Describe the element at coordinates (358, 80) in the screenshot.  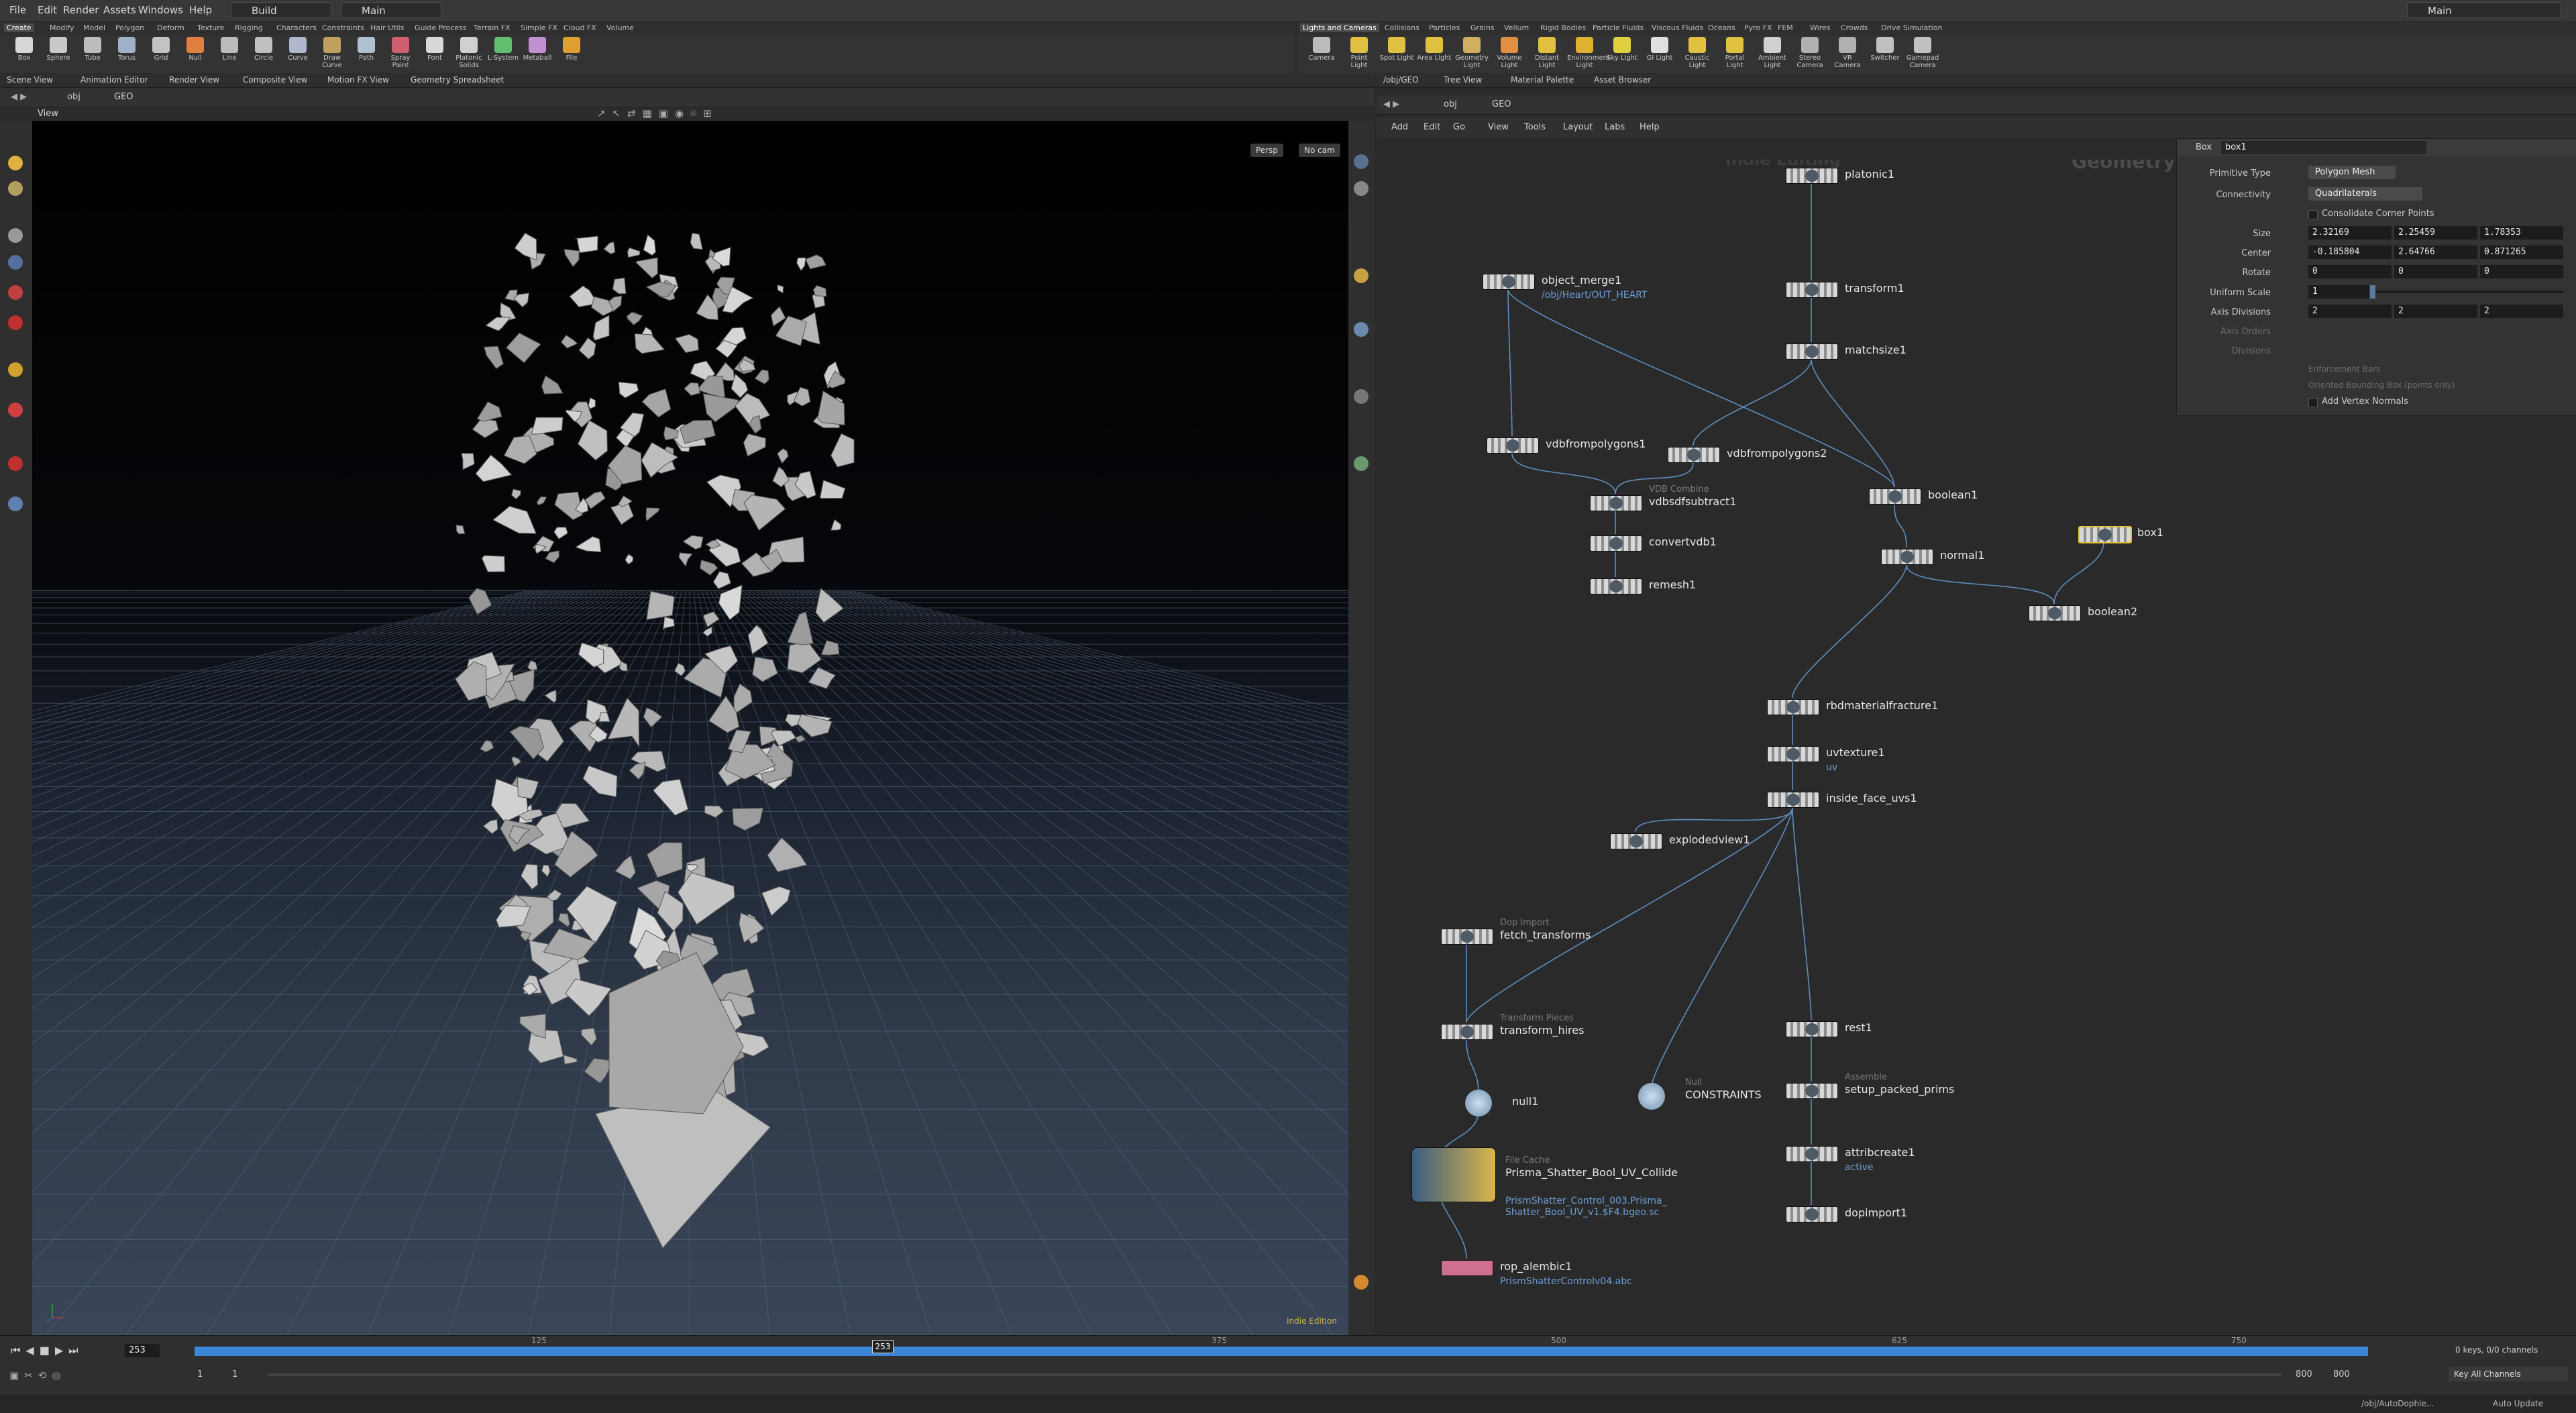
I see `pane-tab-motion-fx-view: Motion FX View` at that location.